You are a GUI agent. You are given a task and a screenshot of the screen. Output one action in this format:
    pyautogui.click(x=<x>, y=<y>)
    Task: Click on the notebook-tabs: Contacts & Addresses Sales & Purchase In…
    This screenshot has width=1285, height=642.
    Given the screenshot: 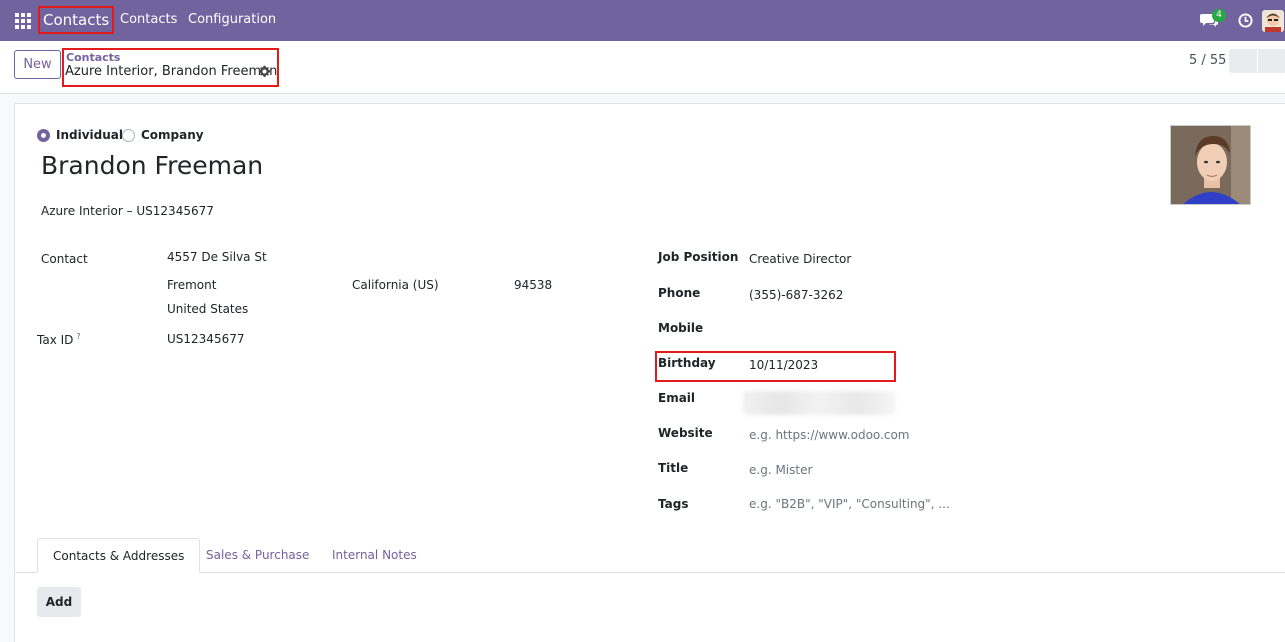 What is the action you would take?
    pyautogui.click(x=650, y=555)
    